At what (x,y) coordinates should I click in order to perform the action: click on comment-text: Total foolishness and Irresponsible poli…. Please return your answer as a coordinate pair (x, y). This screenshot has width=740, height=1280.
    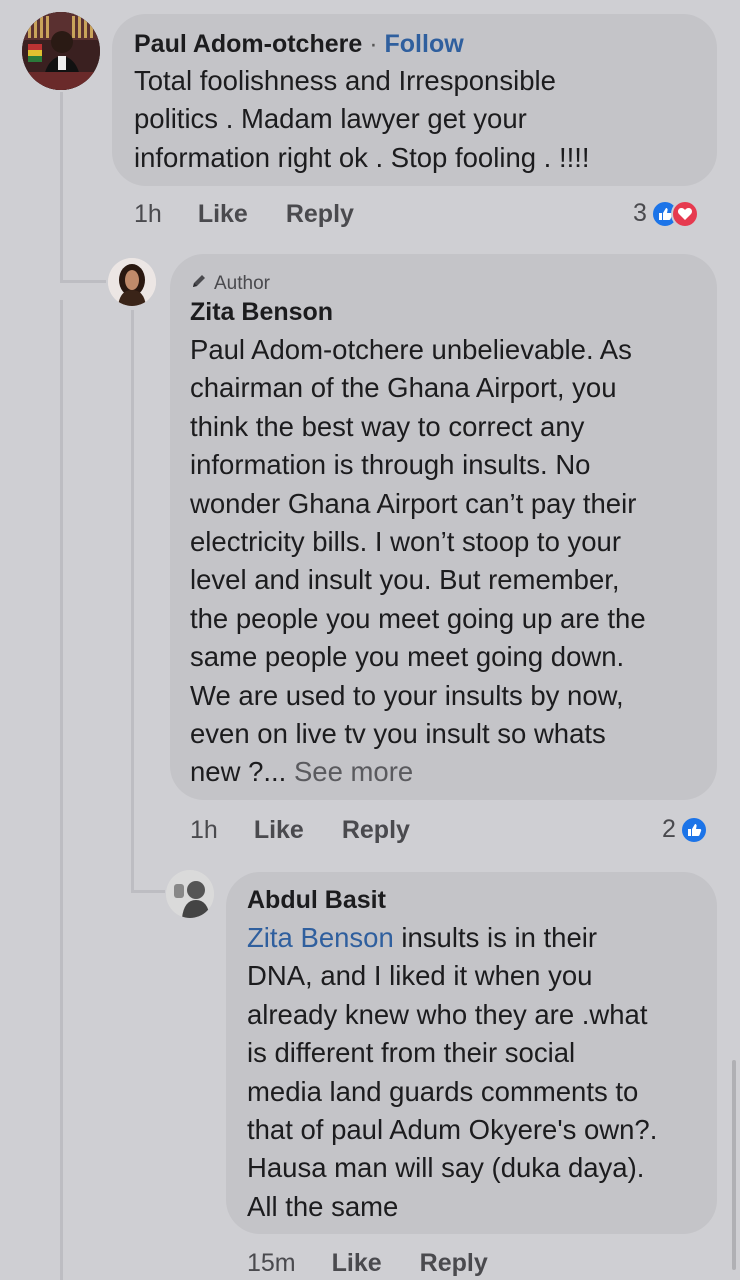
    Looking at the image, I should click on (362, 119).